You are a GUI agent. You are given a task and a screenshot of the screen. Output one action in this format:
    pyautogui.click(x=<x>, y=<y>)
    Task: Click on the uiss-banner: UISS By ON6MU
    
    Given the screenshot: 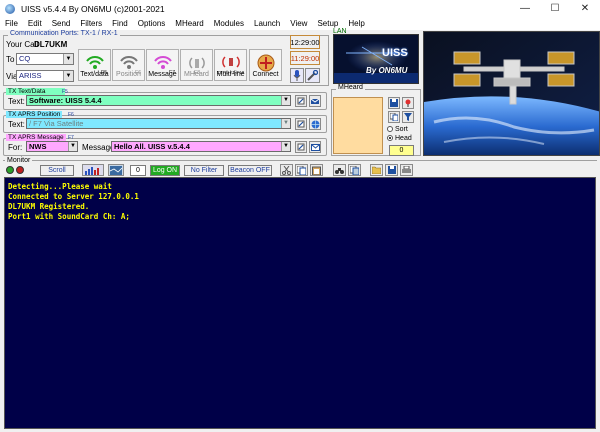 What is the action you would take?
    pyautogui.click(x=376, y=59)
    